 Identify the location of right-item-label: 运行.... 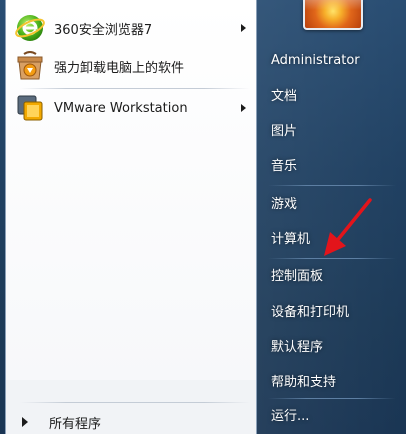
(290, 416).